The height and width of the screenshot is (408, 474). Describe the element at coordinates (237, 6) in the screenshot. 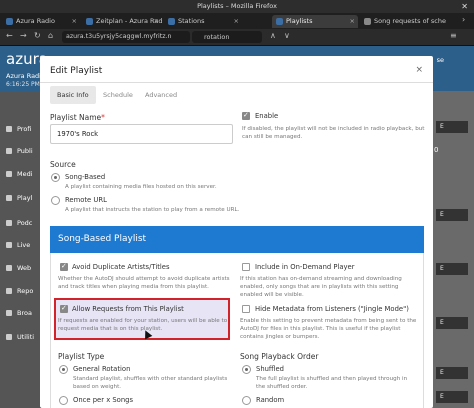

I see `window-title: Playlists – Mozilla Firefox` at that location.